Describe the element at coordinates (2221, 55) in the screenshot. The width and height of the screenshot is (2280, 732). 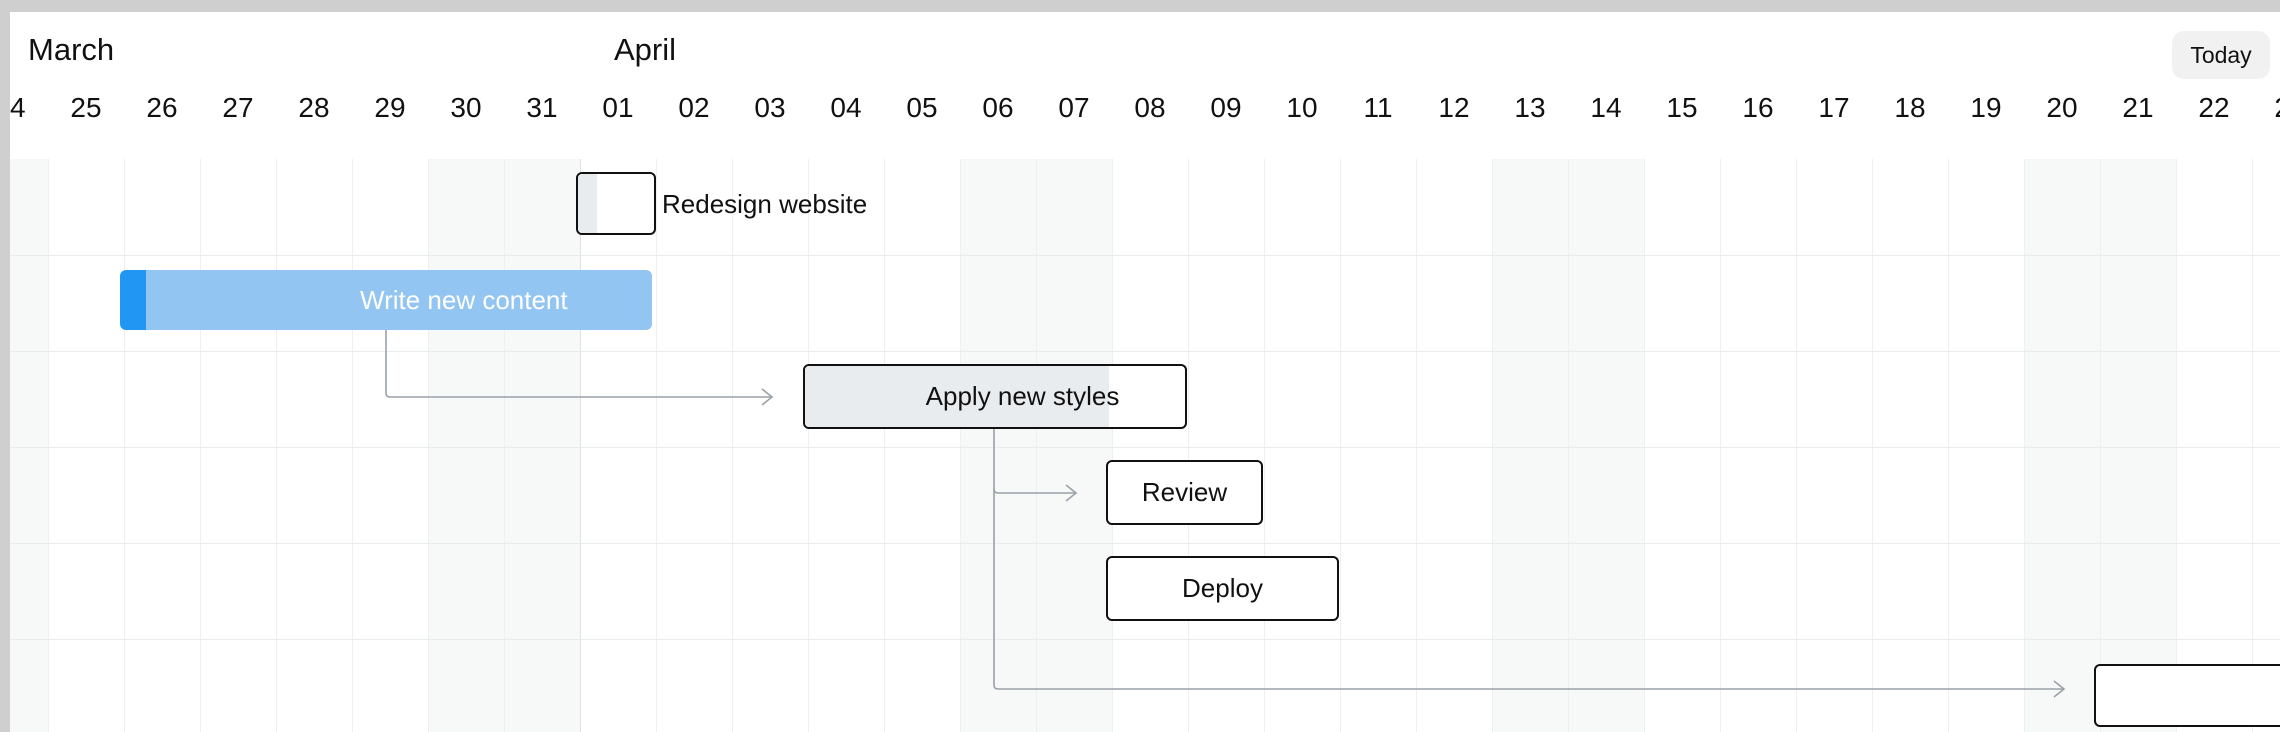
I see `today-button: Today` at that location.